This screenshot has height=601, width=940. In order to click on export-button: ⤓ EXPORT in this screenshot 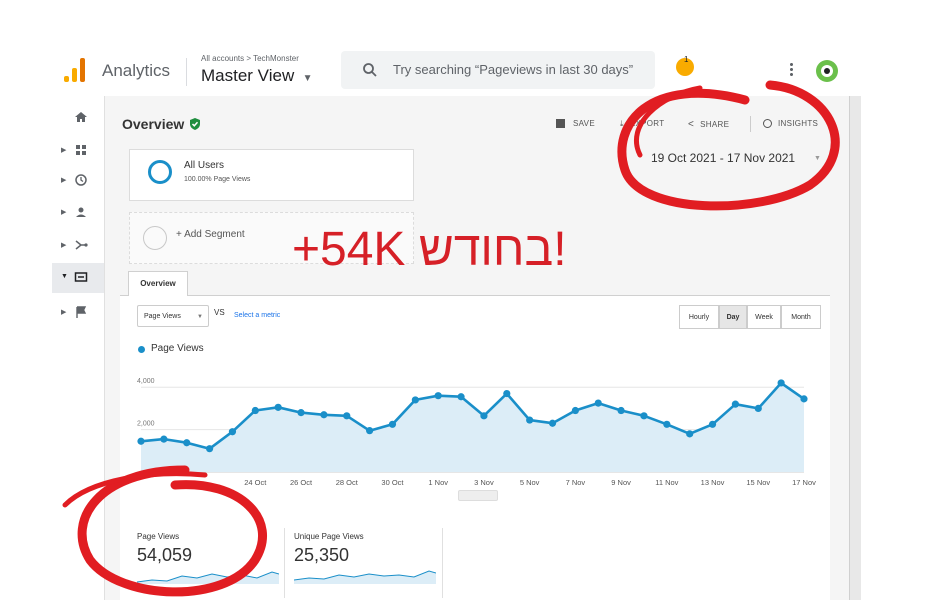, I will do `click(642, 124)`.